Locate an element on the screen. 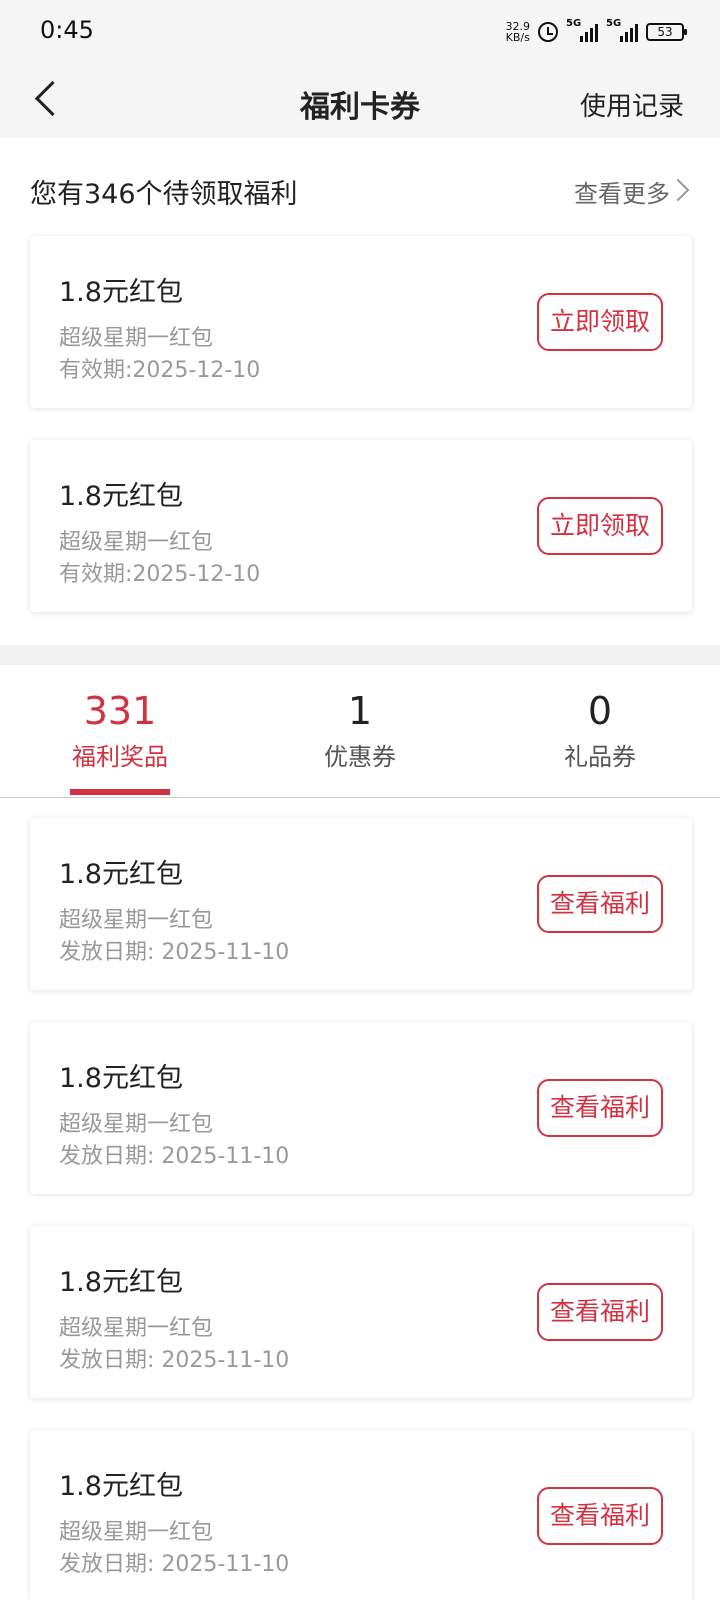 The image size is (720, 1600). status-icons: 32.9 KB/s 5G 5G 53 is located at coordinates (596, 32).